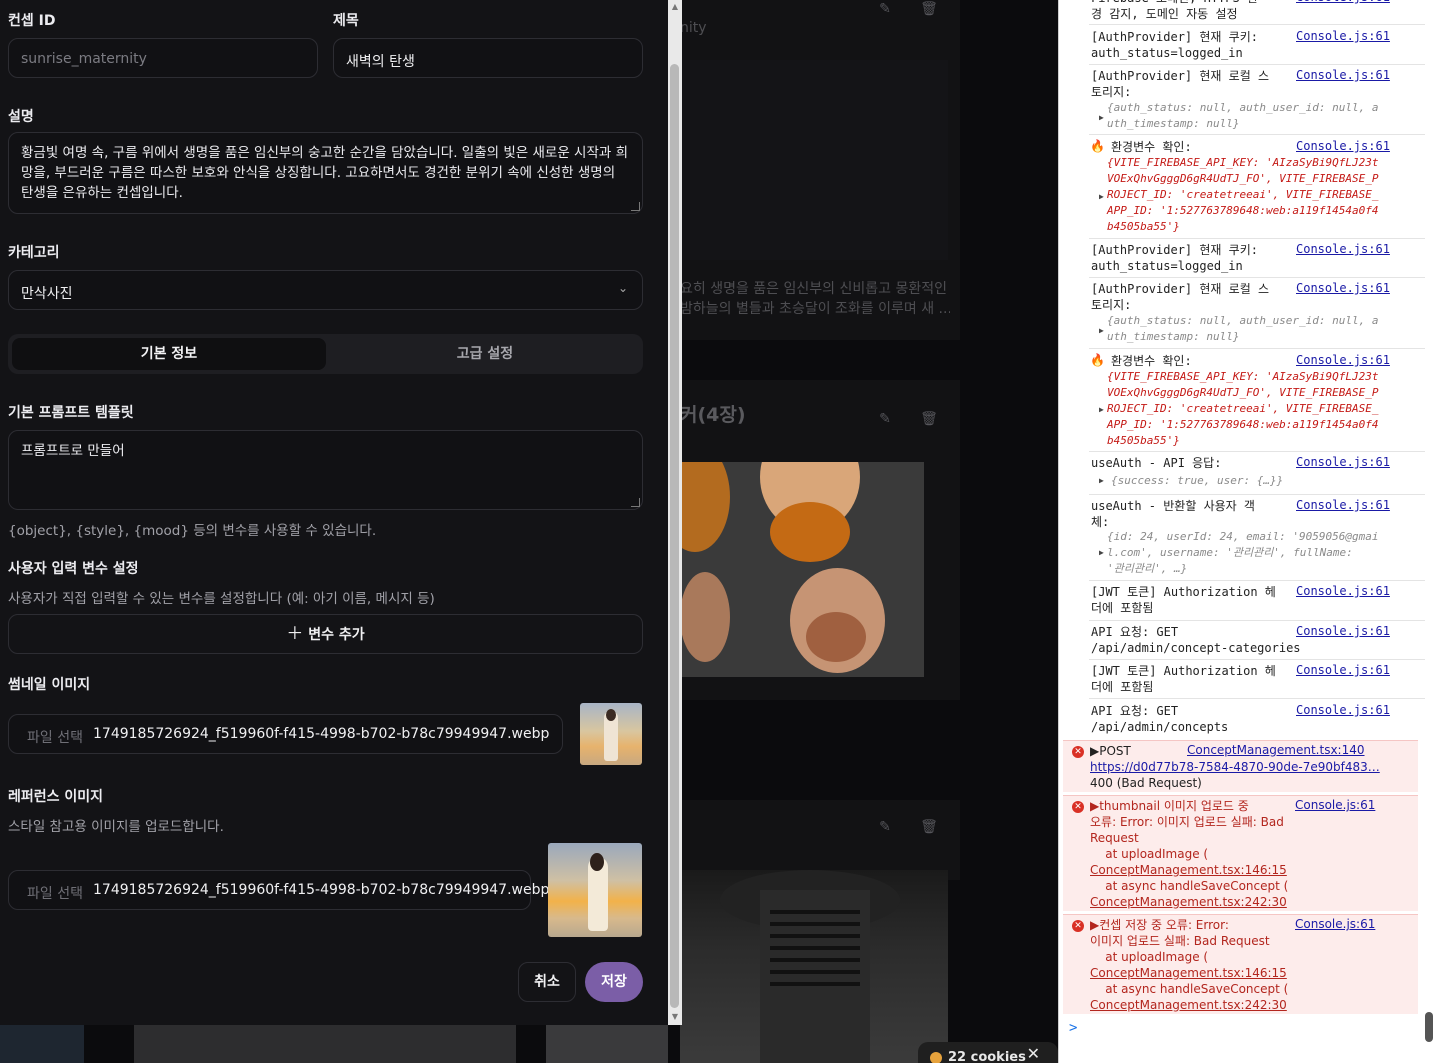 This screenshot has height=1063, width=1434. I want to click on title-label: 제목, so click(346, 21).